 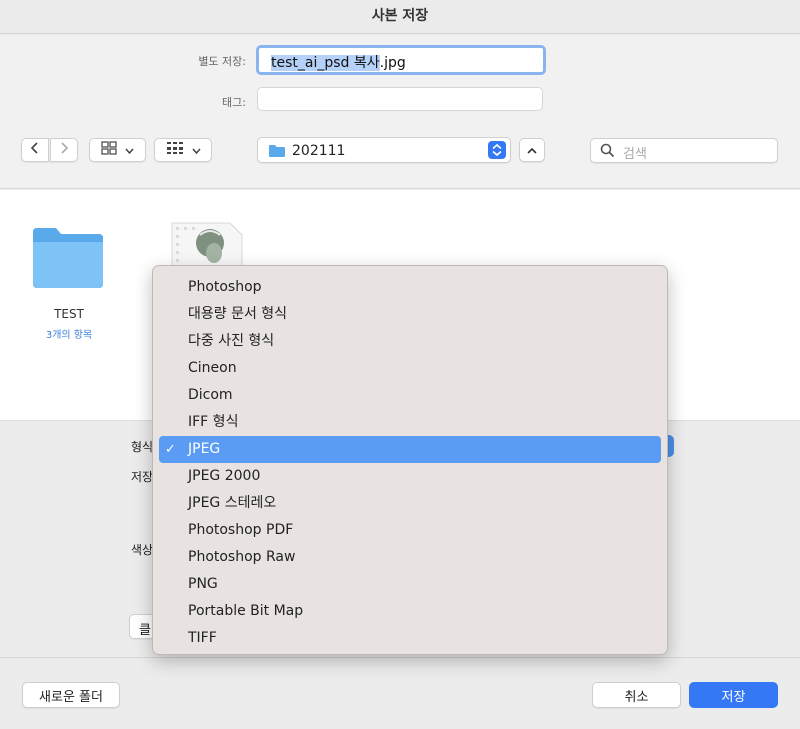 I want to click on new-folder-button: 새로운 폴더, so click(x=71, y=695).